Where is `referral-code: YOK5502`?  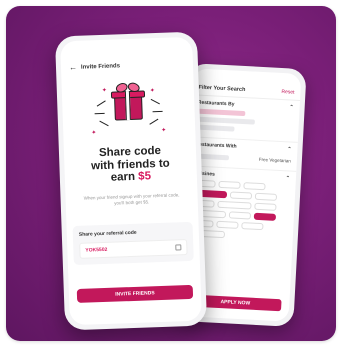
referral-code: YOK5502 is located at coordinates (96, 250).